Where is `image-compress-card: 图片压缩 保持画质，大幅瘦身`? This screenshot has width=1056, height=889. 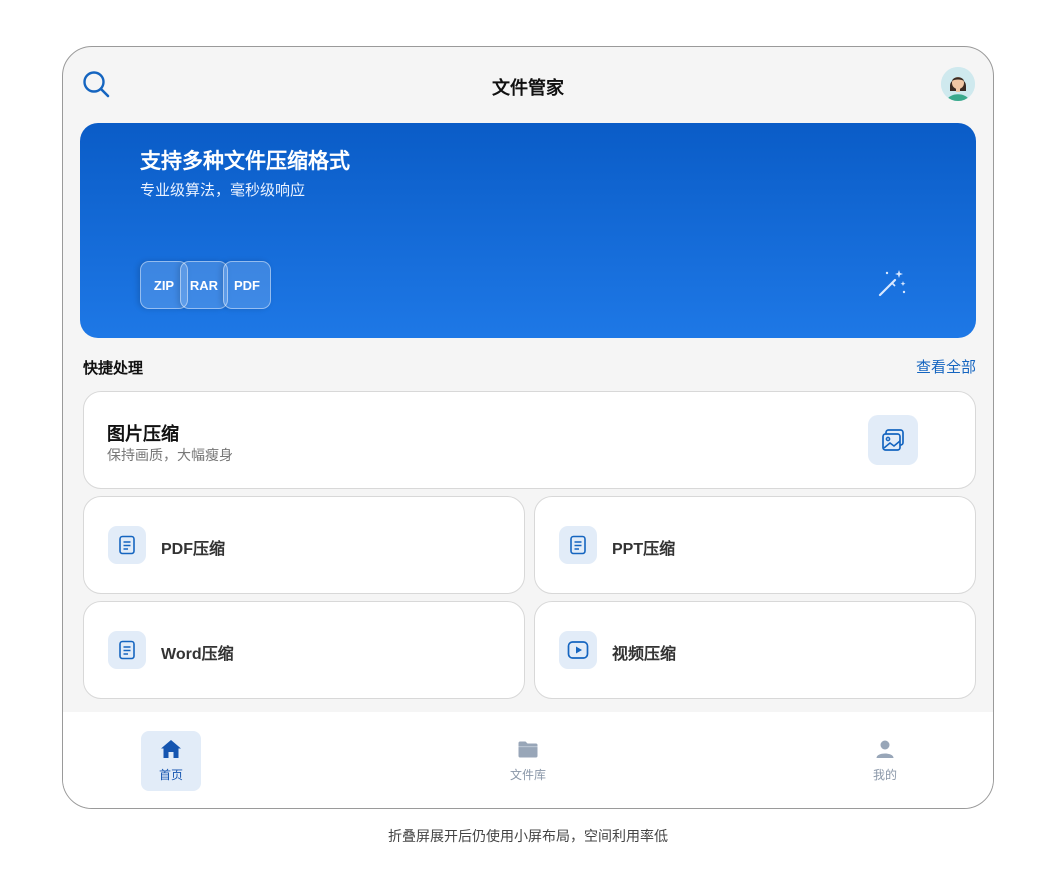 image-compress-card: 图片压缩 保持画质，大幅瘦身 is located at coordinates (529, 440).